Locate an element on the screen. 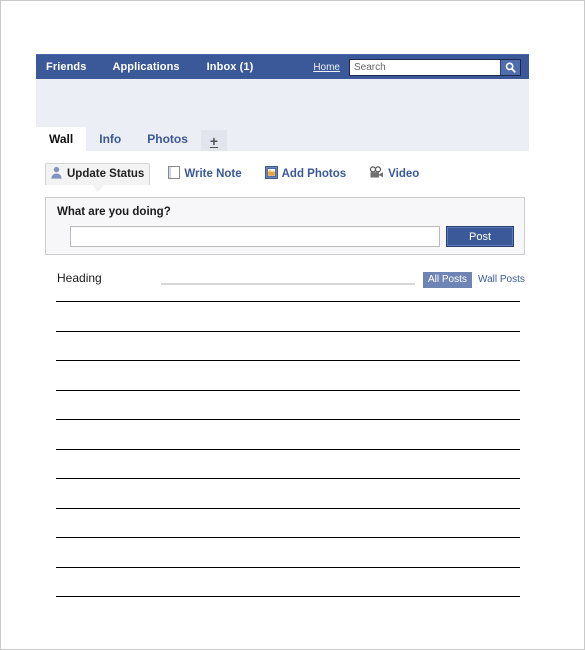  action-update-status: Update Status is located at coordinates (98, 177).